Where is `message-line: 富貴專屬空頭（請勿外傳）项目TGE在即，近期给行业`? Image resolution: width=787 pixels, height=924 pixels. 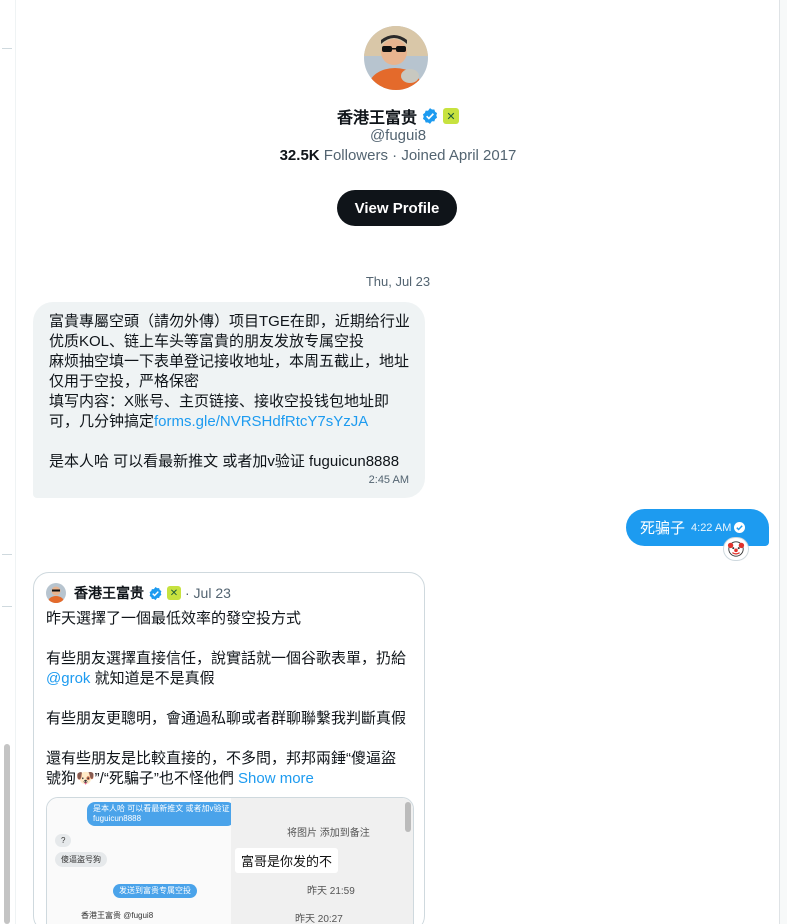
message-line: 富貴專屬空頭（請勿外傳）项目TGE在即，近期给行业 is located at coordinates (229, 321).